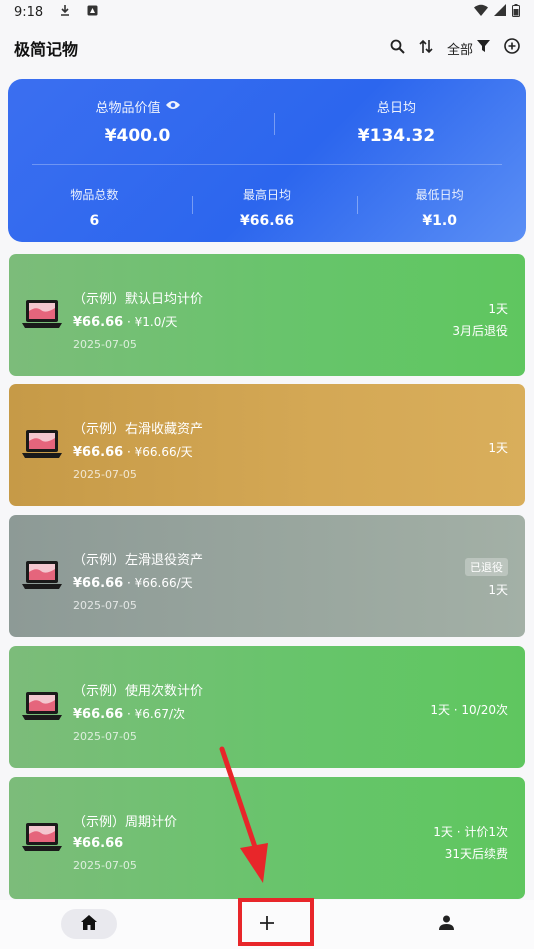  Describe the element at coordinates (137, 136) in the screenshot. I see `total-value: ¥400.0` at that location.